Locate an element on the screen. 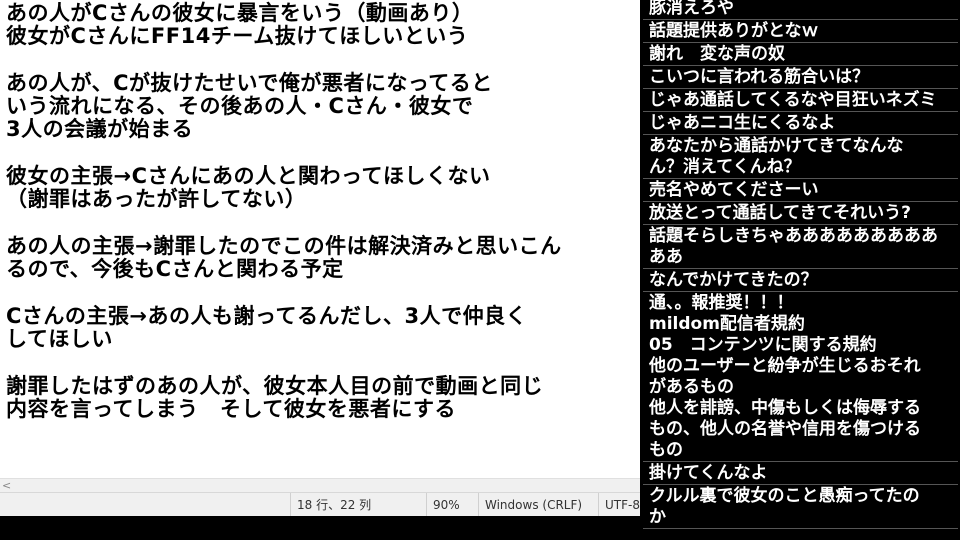 The height and width of the screenshot is (540, 960). line-ending: Windows (CRLF) is located at coordinates (537, 505).